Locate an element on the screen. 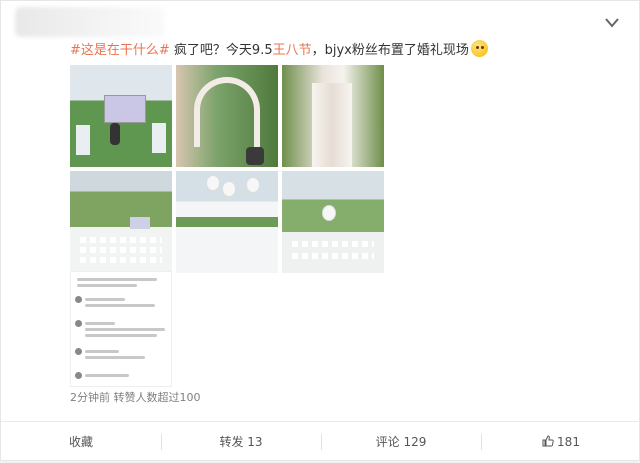  photo-balloons-chairs is located at coordinates (227, 222).